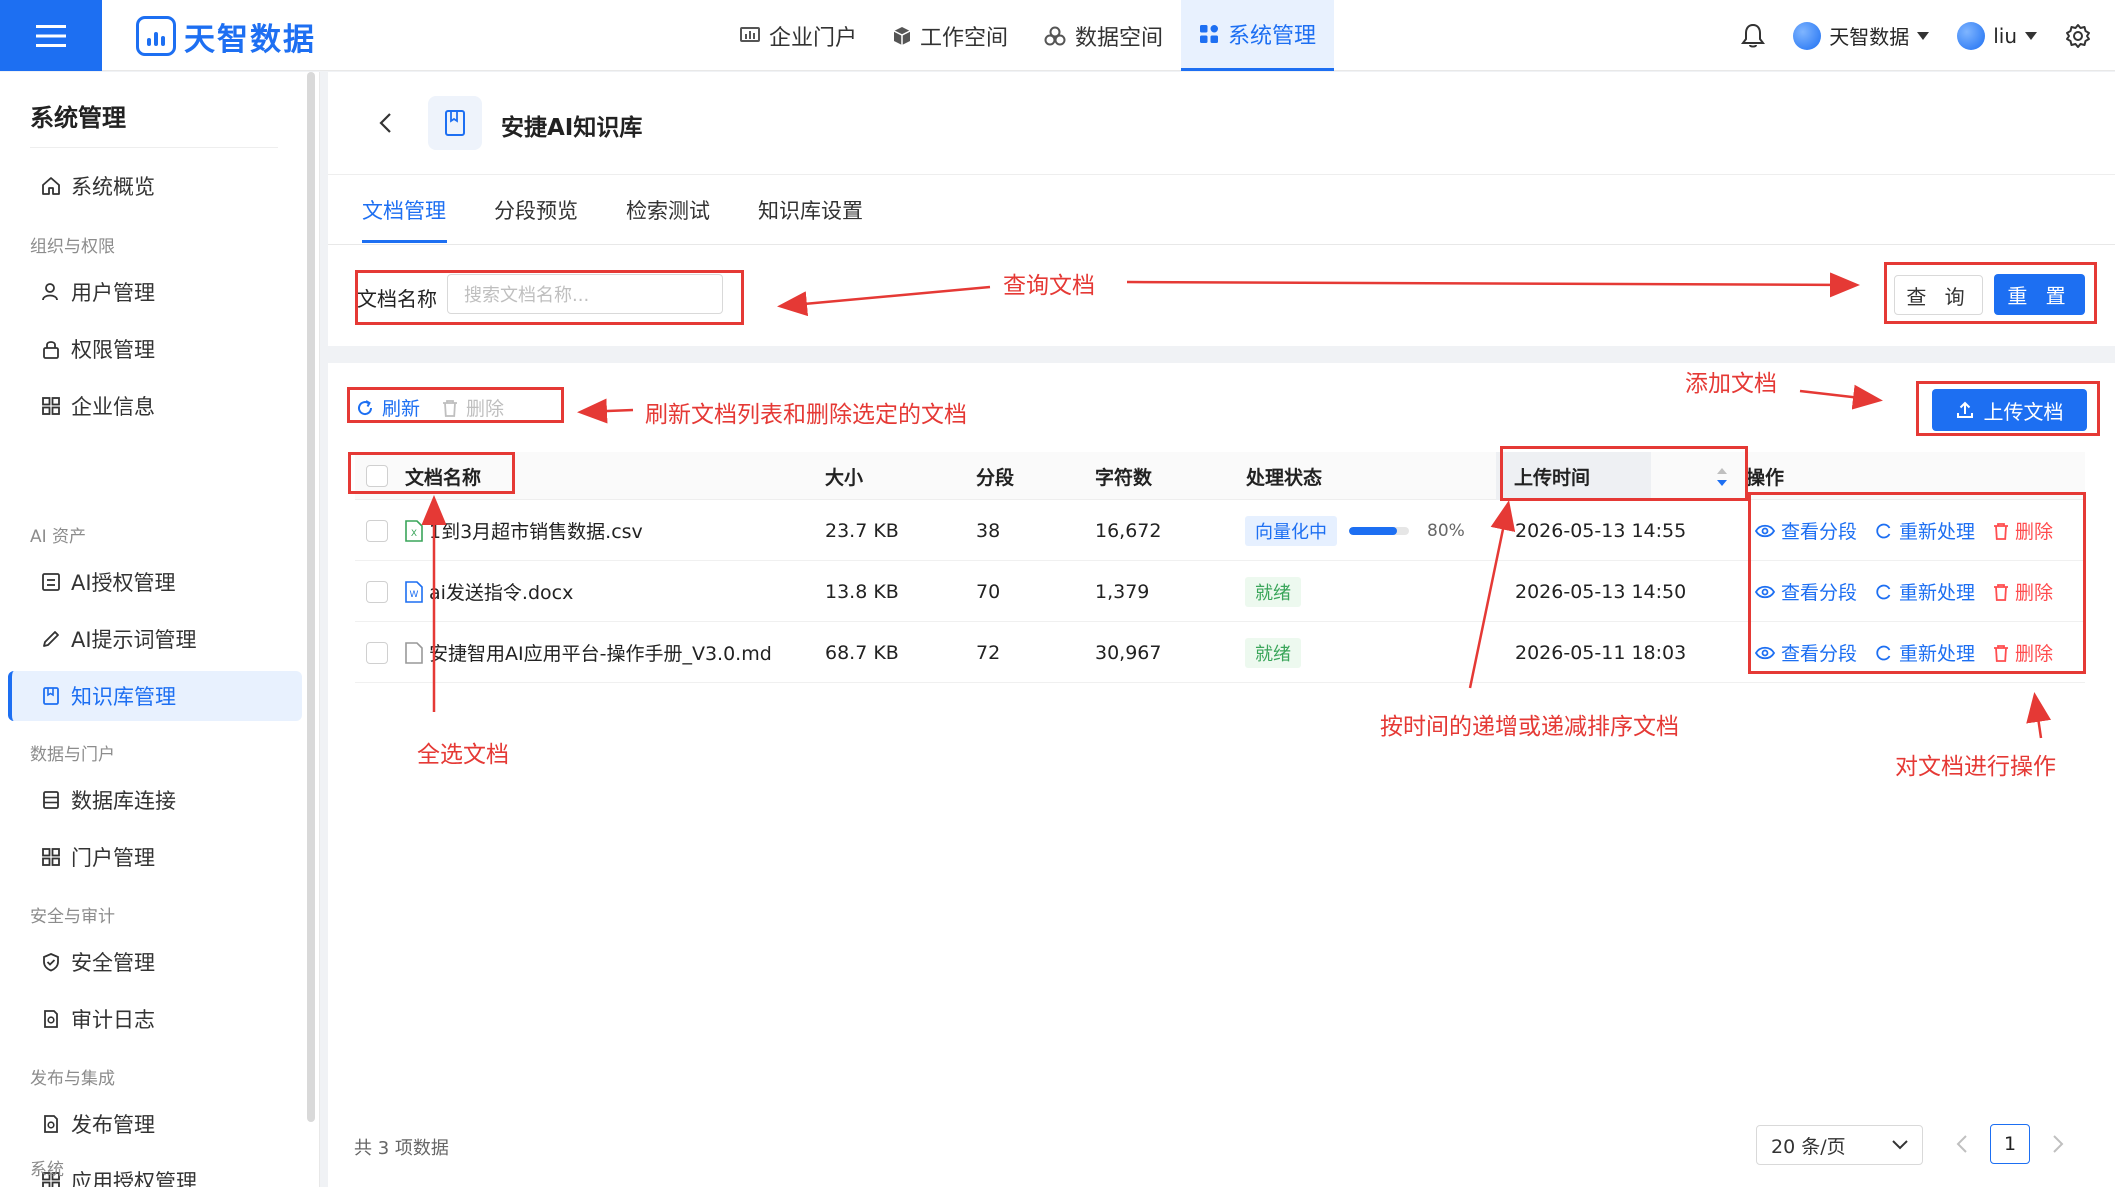  I want to click on doc-name: ai发送指令.docx, so click(501, 591).